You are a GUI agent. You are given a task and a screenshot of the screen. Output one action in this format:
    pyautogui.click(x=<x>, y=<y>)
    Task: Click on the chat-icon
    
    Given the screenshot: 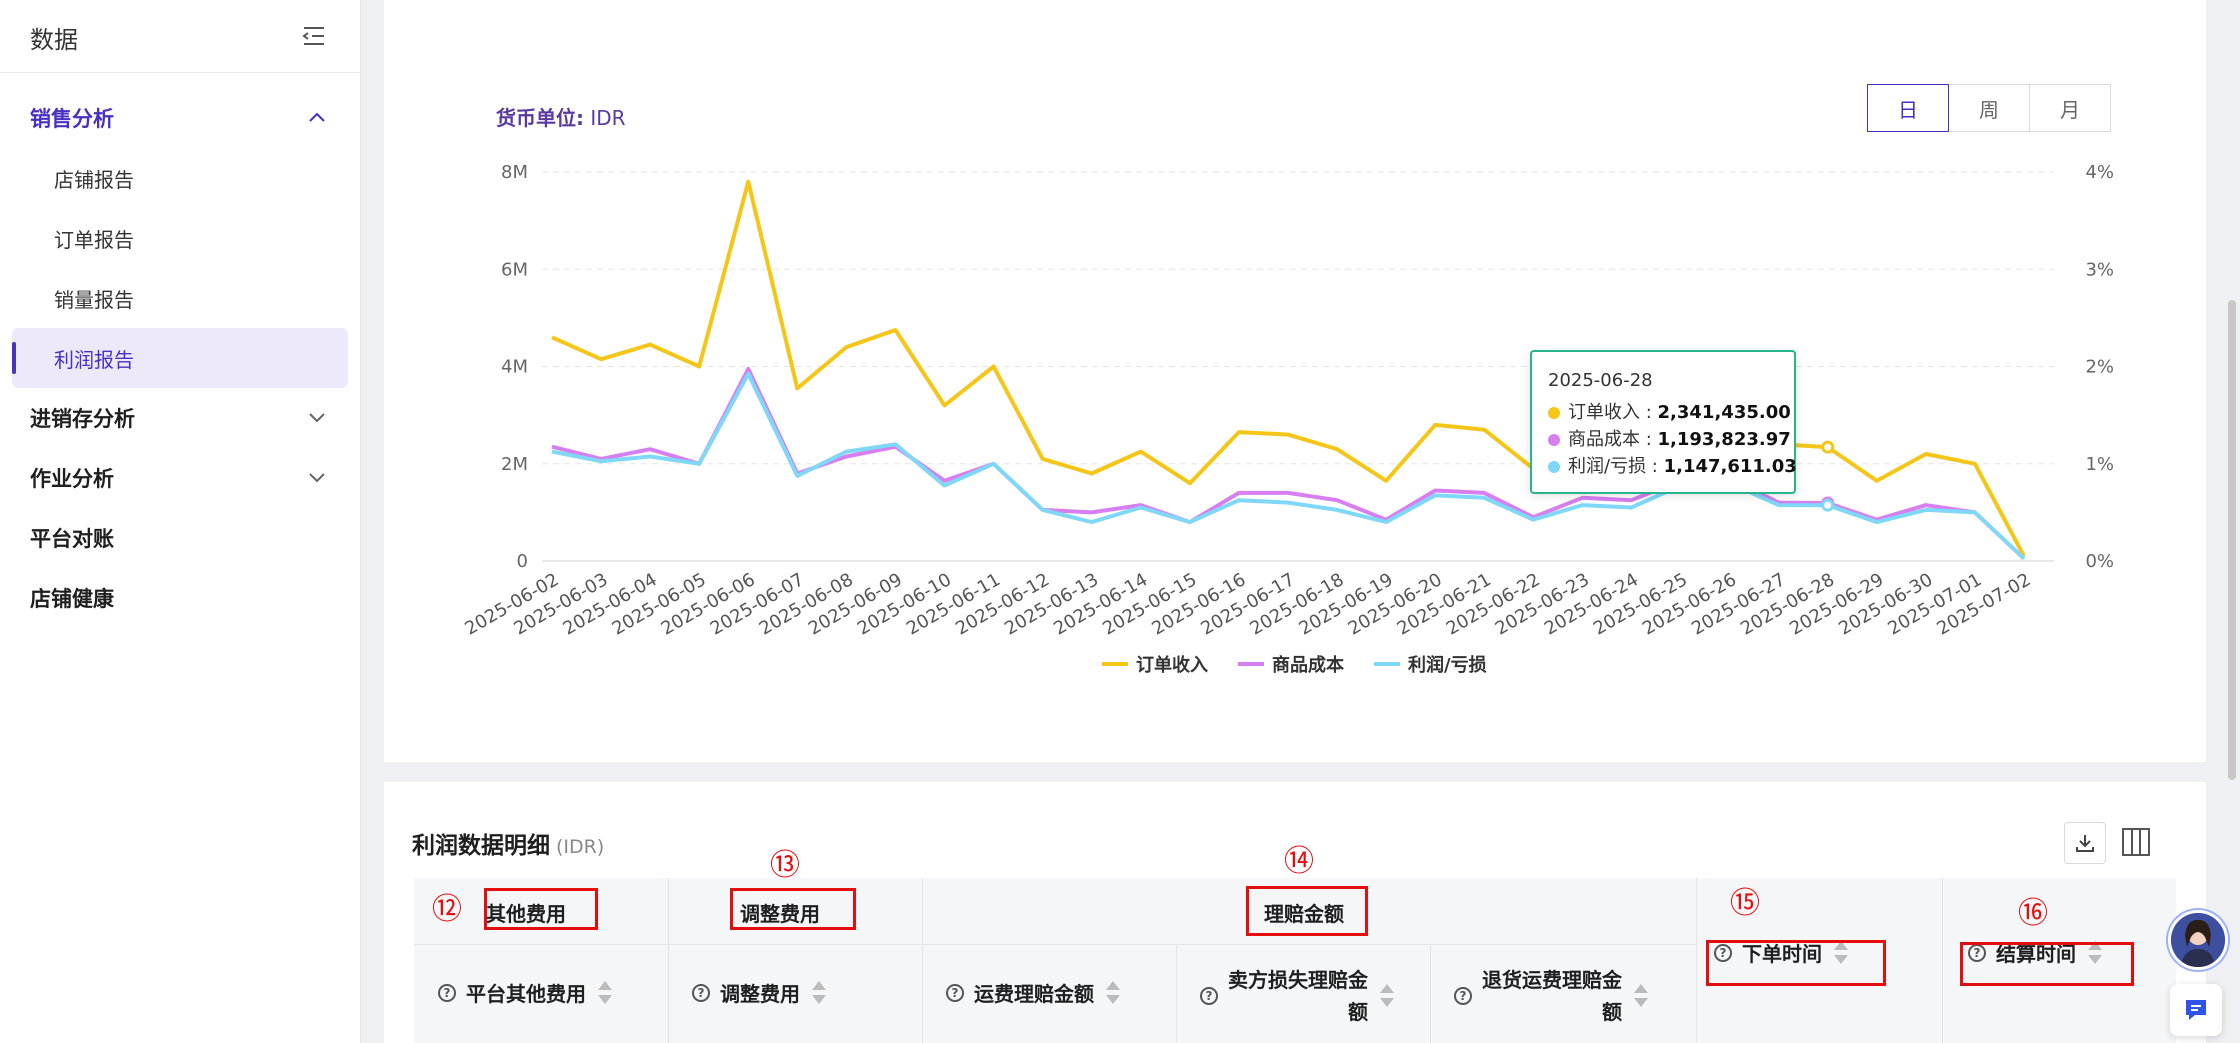 What is the action you would take?
    pyautogui.click(x=2196, y=1010)
    